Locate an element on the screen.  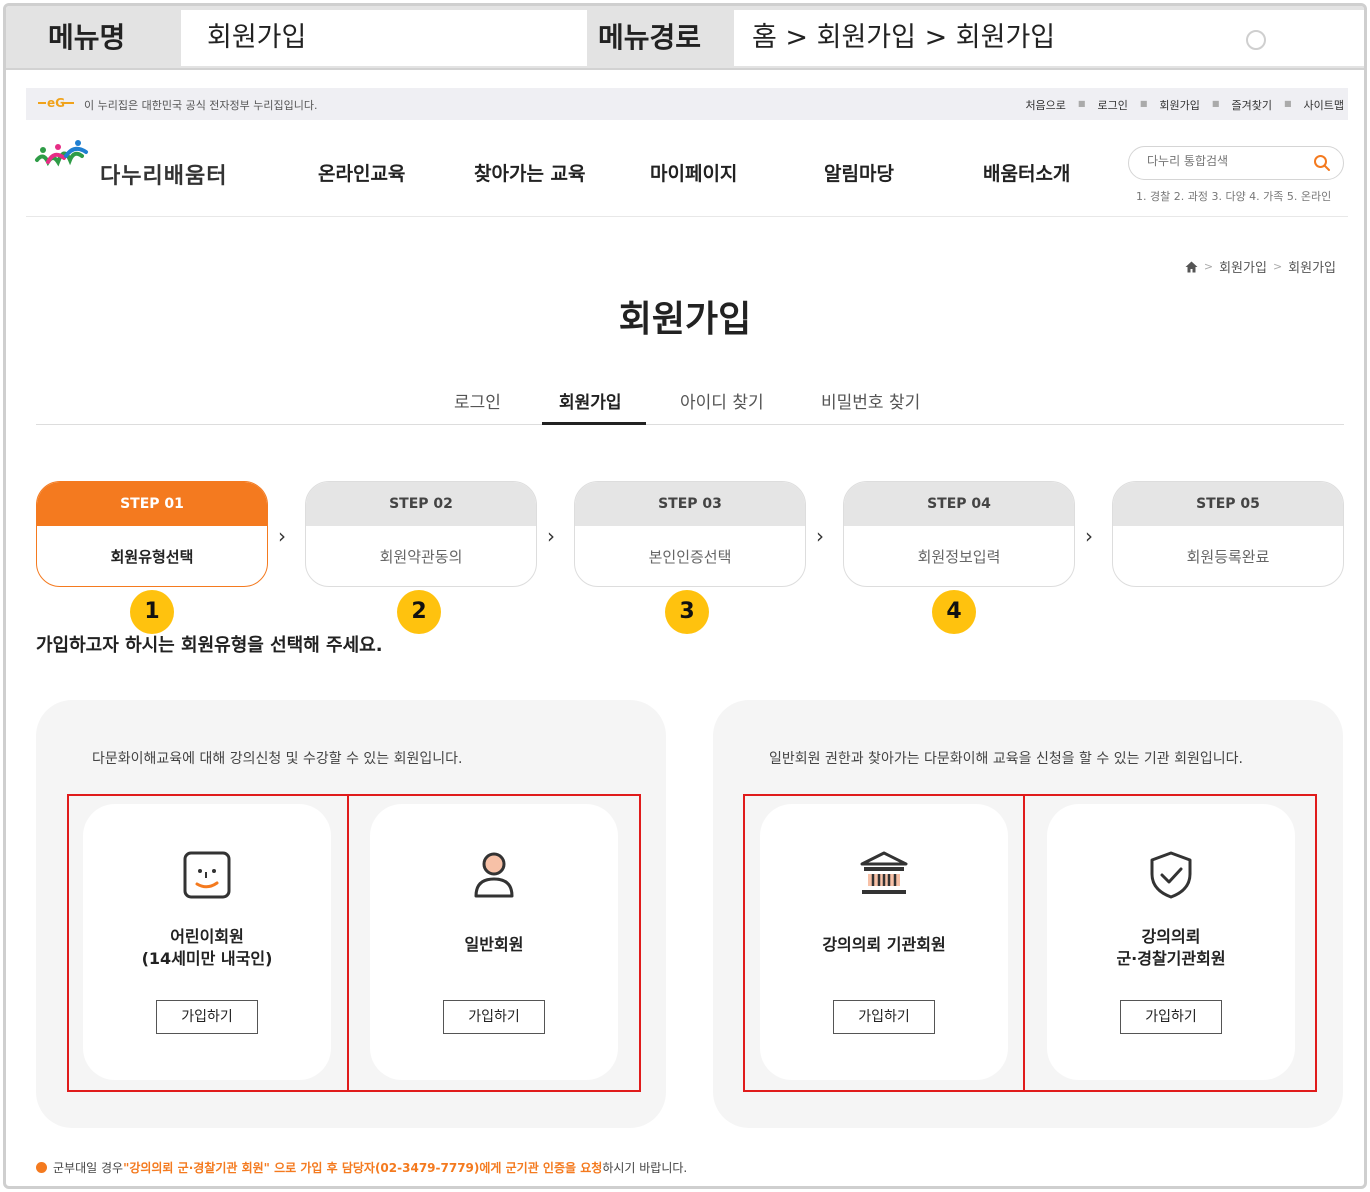
step-4: STEP 04 회원정보입력 is located at coordinates (959, 534).